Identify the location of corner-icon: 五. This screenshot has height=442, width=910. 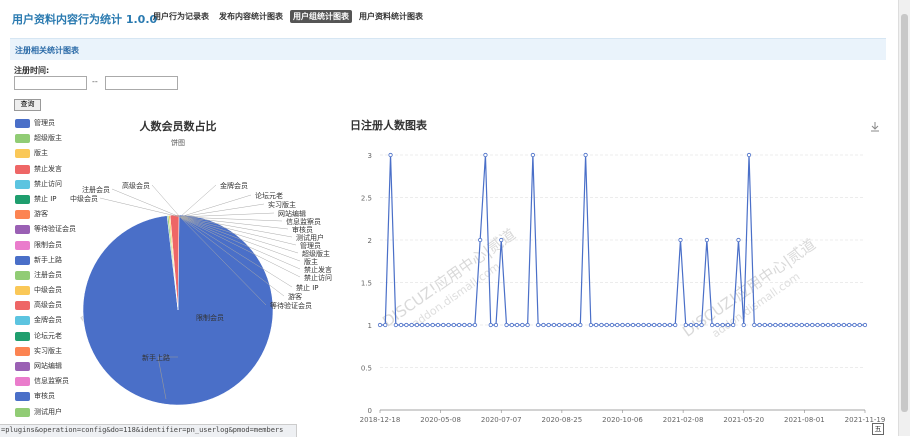
(878, 429).